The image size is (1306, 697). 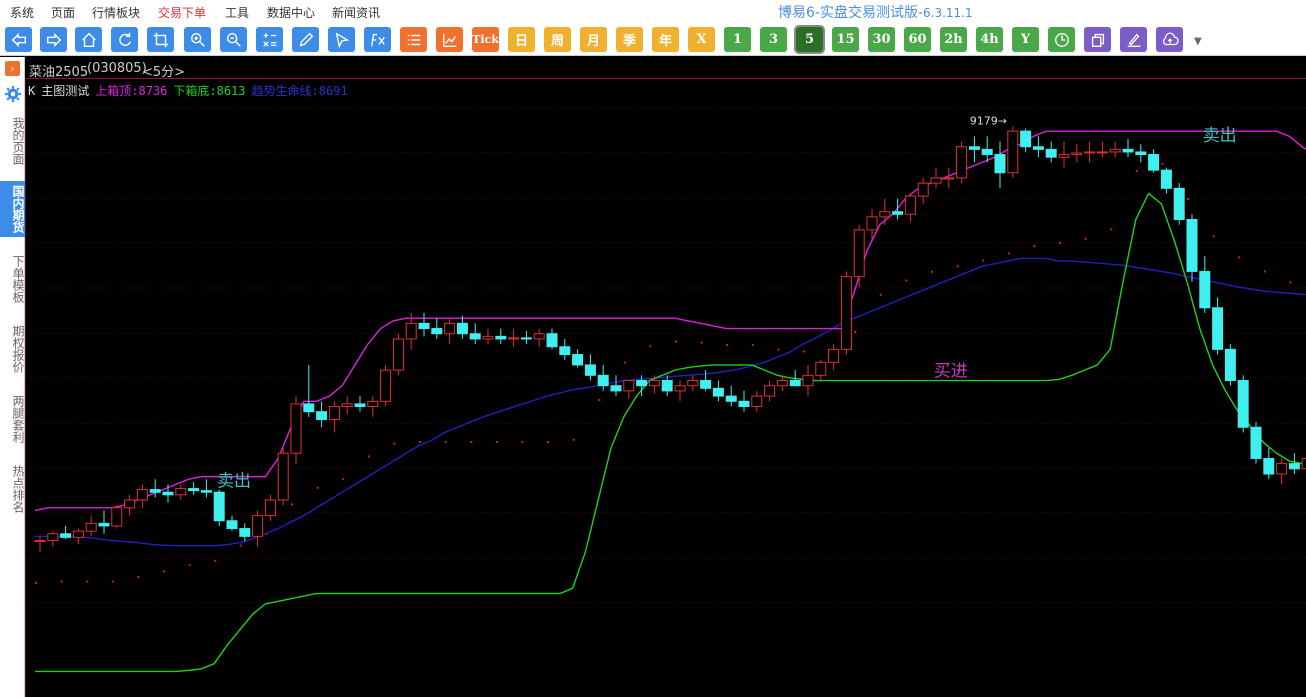 I want to click on zoom-in-icon, so click(x=197, y=39).